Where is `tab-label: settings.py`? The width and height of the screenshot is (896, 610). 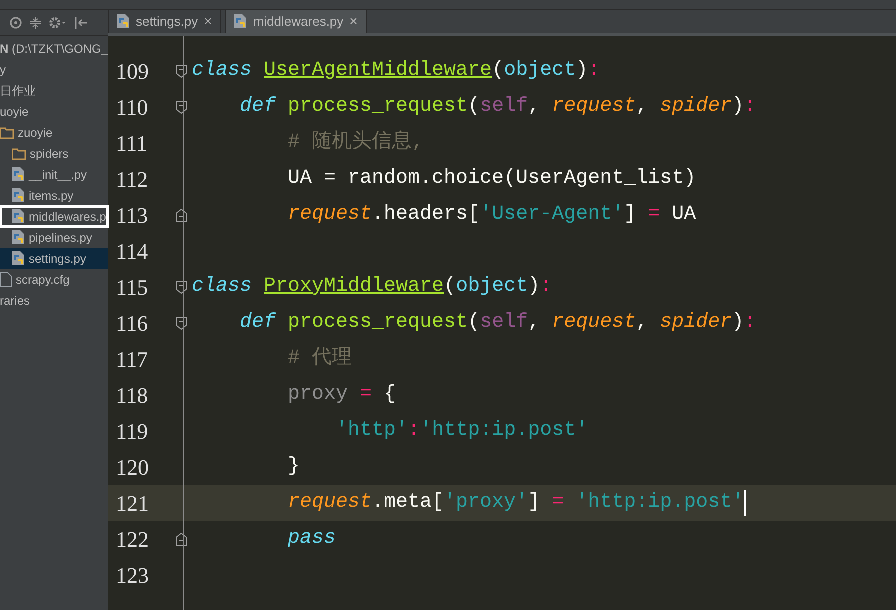 tab-label: settings.py is located at coordinates (167, 21).